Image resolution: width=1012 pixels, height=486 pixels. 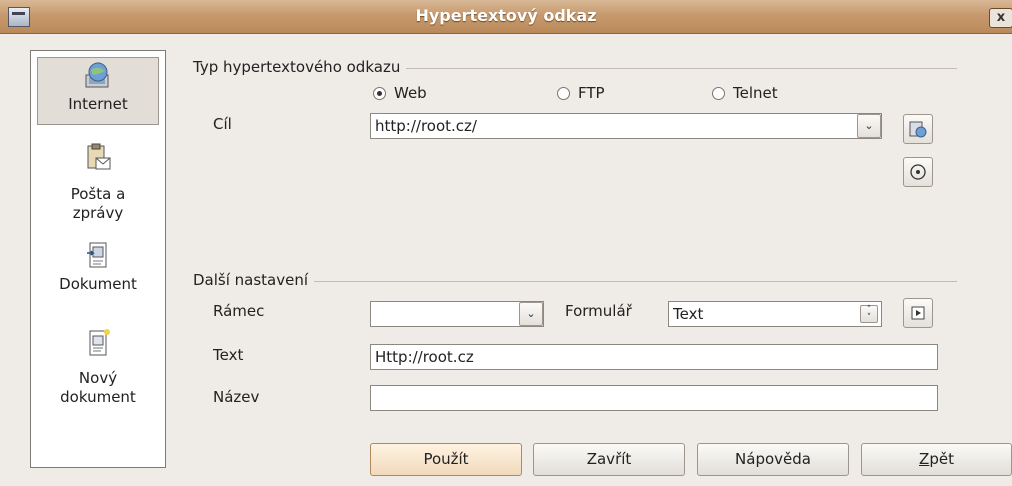 I want to click on radio-ftp: FTP, so click(x=581, y=93).